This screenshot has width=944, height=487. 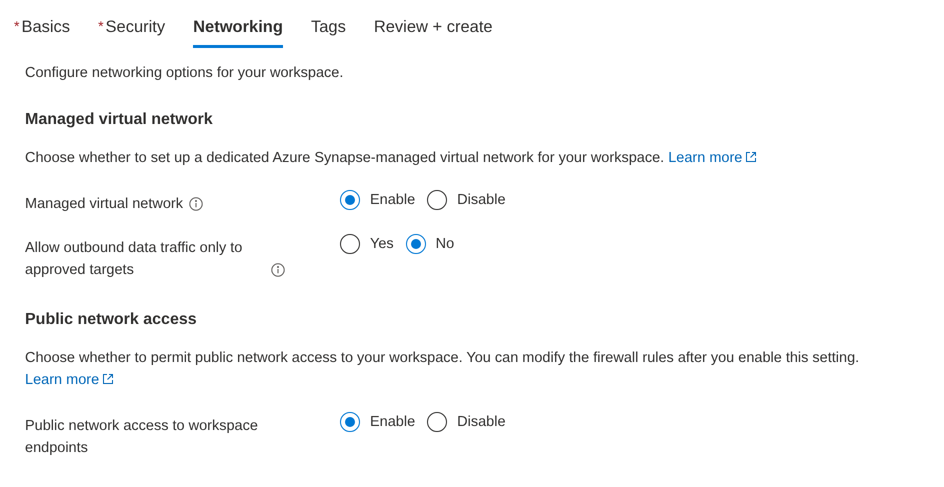 What do you see at coordinates (445, 158) in the screenshot?
I see `section-description: Choose whether to set up a dedicated Azure Synapse-managed virtual network for your workspace. Learn more` at bounding box center [445, 158].